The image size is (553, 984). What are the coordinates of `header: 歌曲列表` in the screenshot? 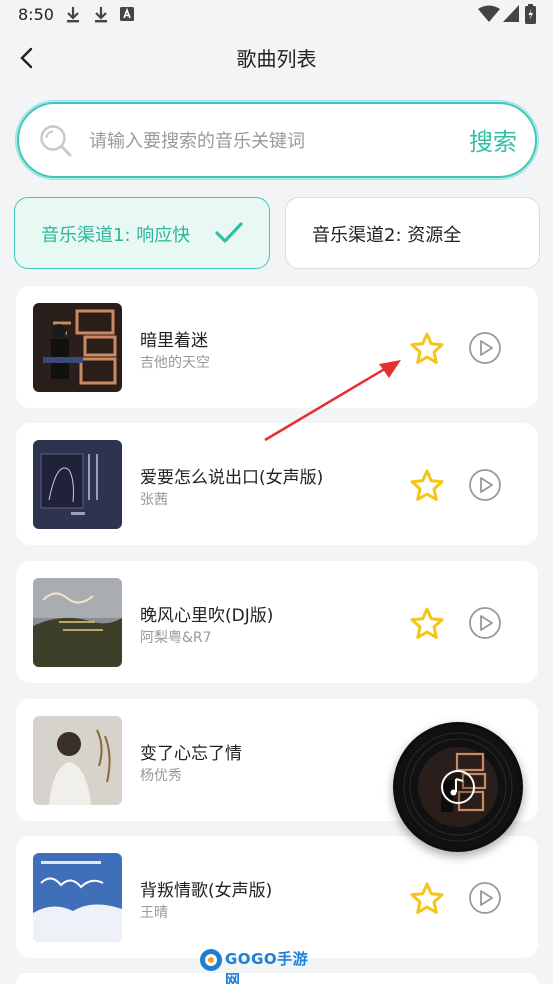 It's located at (276, 57).